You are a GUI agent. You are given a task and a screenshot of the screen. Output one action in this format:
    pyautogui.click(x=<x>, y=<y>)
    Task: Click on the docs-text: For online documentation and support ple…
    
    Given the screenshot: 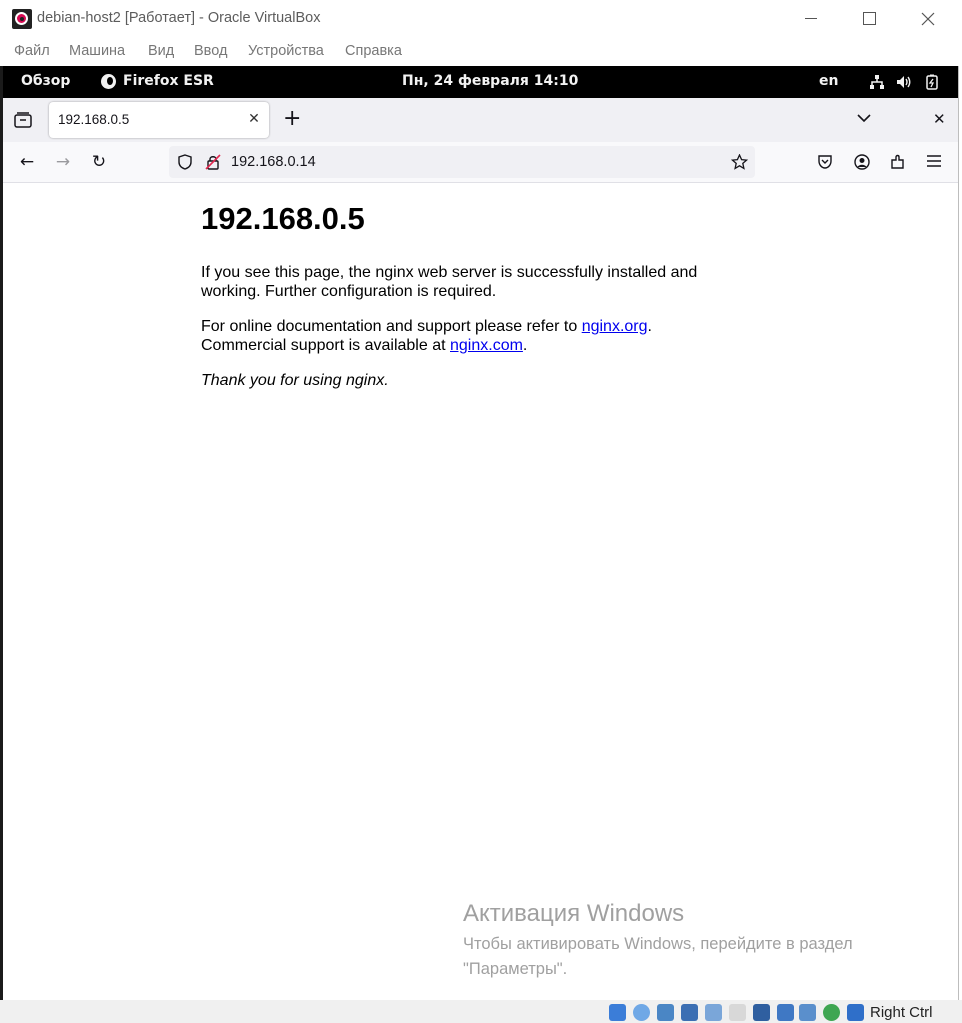 What is the action you would take?
    pyautogui.click(x=391, y=326)
    